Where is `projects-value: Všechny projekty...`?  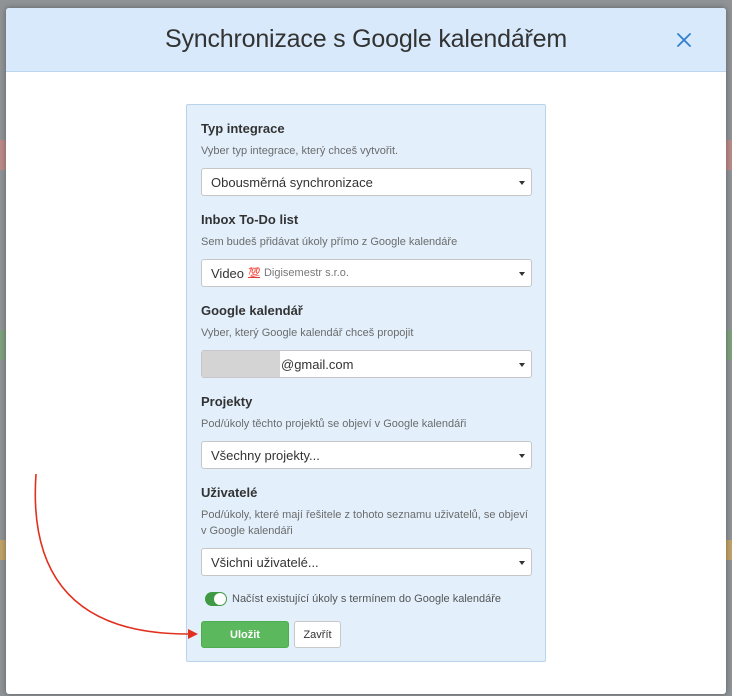
projects-value: Všechny projekty... is located at coordinates (265, 455).